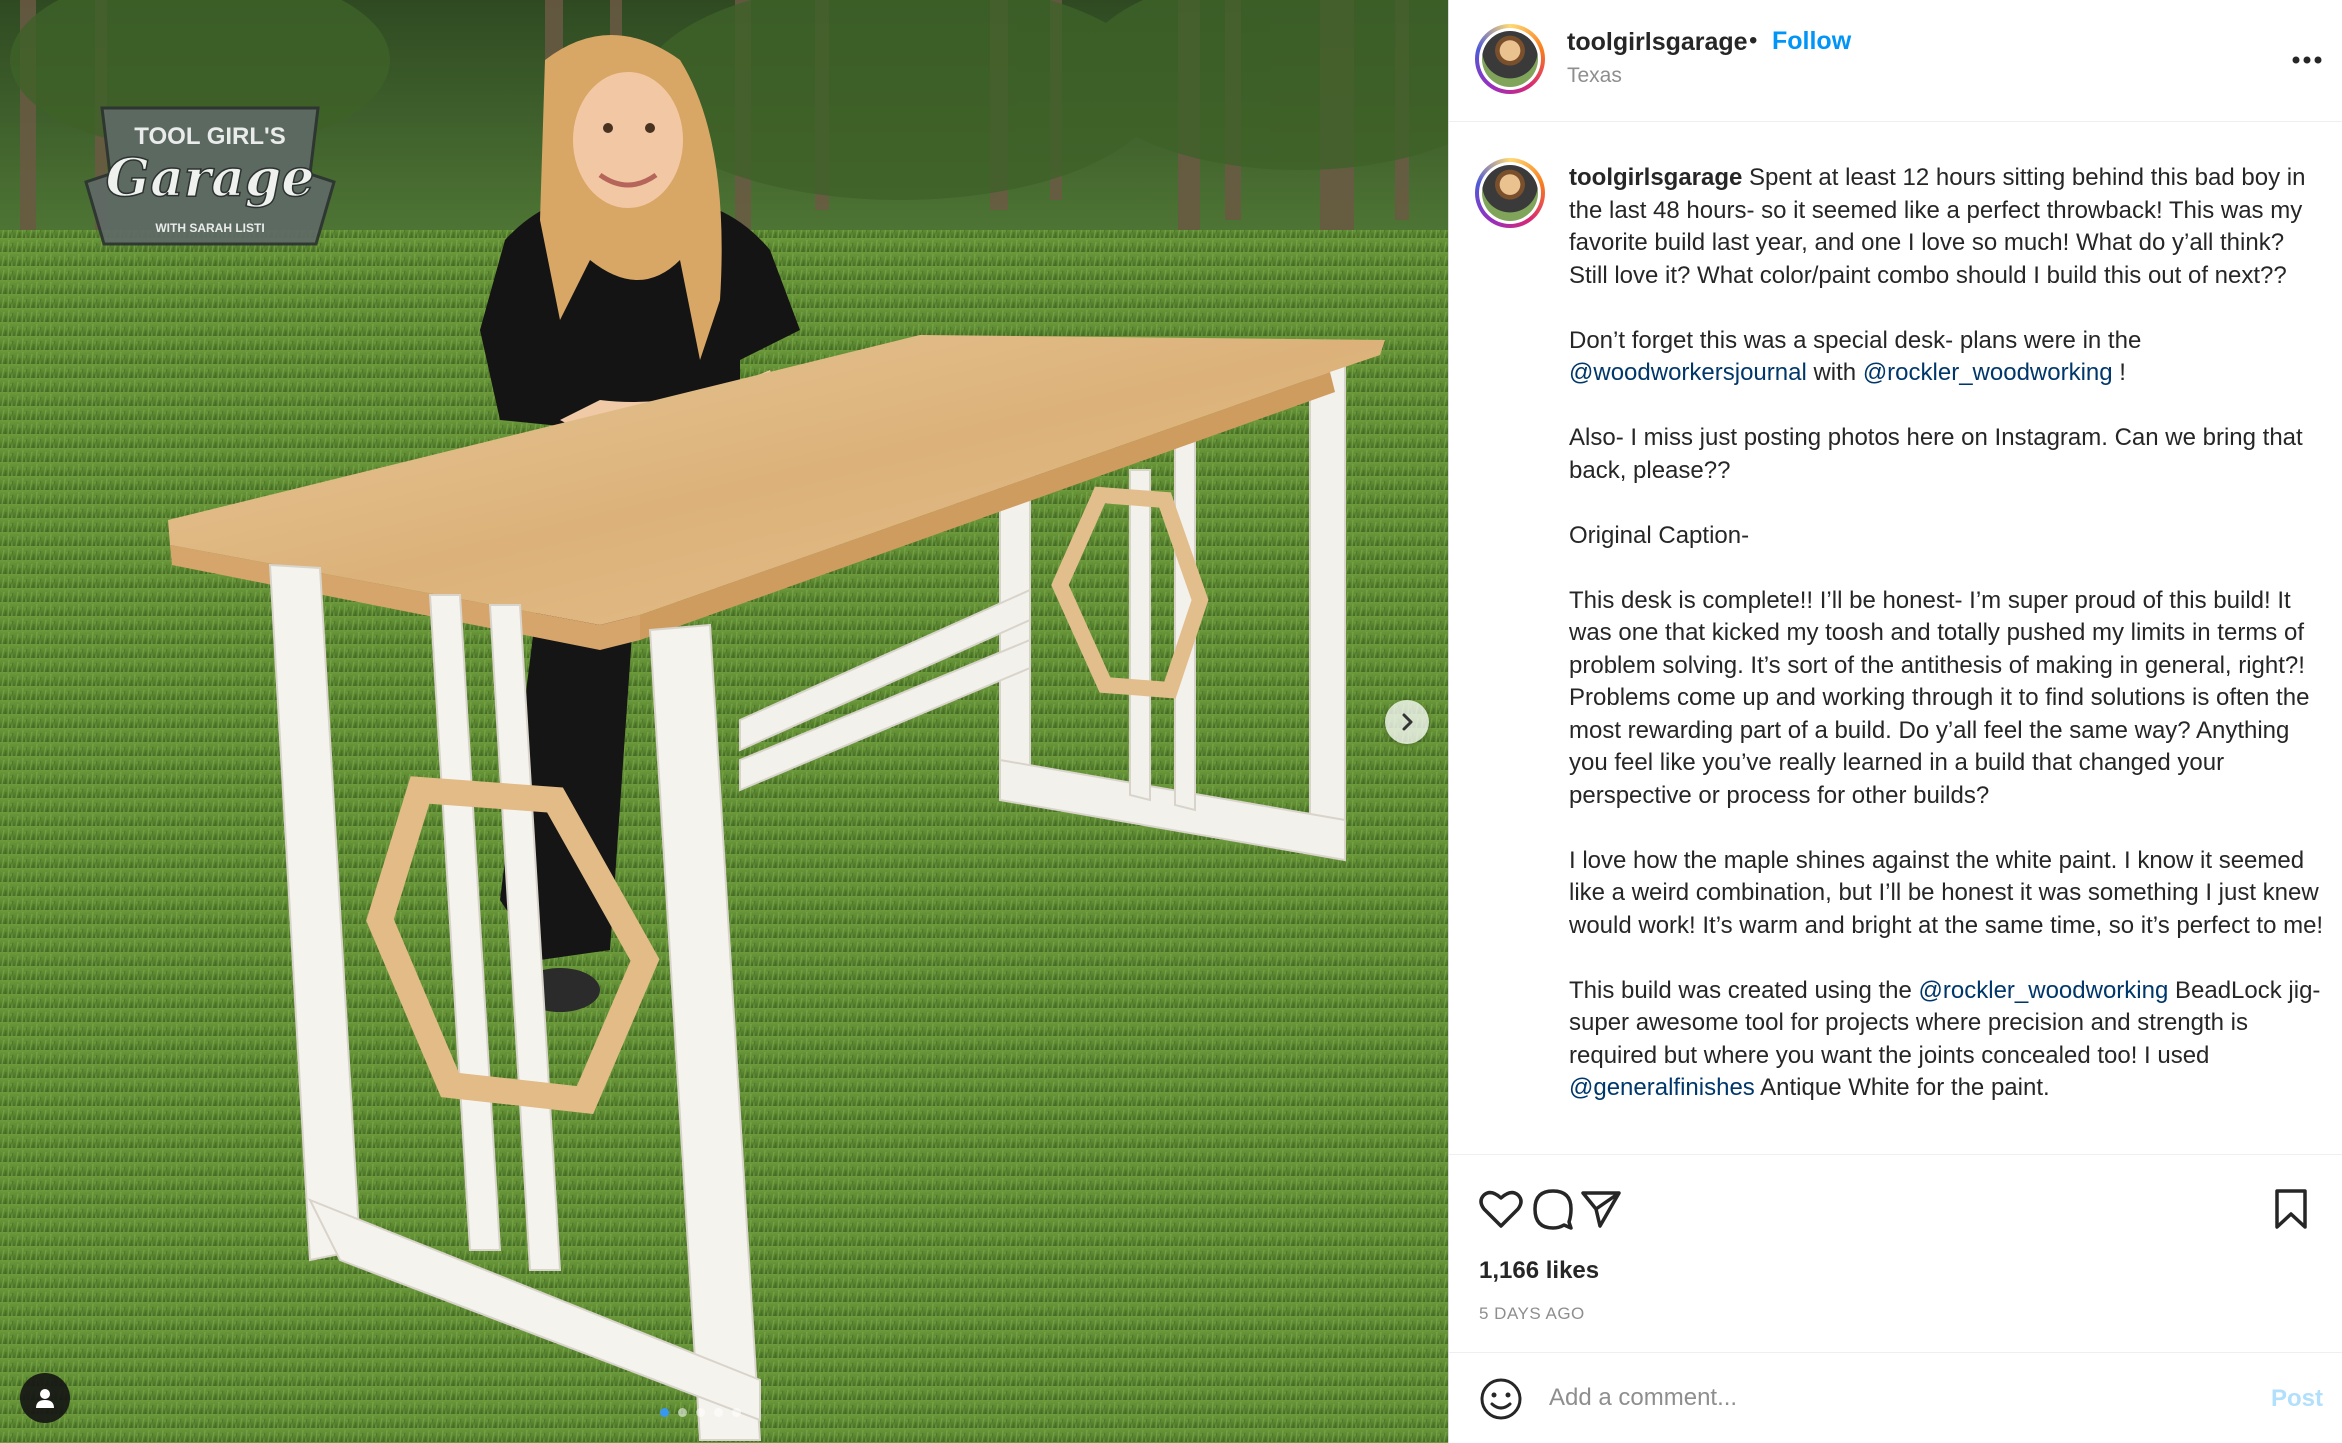  I want to click on caption-body: with, so click(1834, 372).